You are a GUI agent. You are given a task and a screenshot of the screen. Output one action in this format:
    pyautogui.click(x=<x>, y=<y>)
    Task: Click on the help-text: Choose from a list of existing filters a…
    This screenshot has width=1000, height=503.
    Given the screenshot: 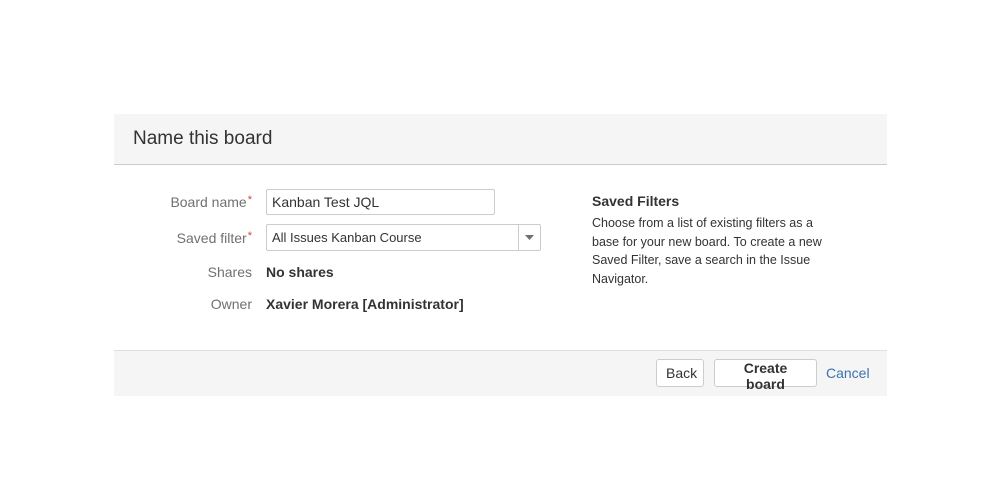 What is the action you would take?
    pyautogui.click(x=707, y=251)
    